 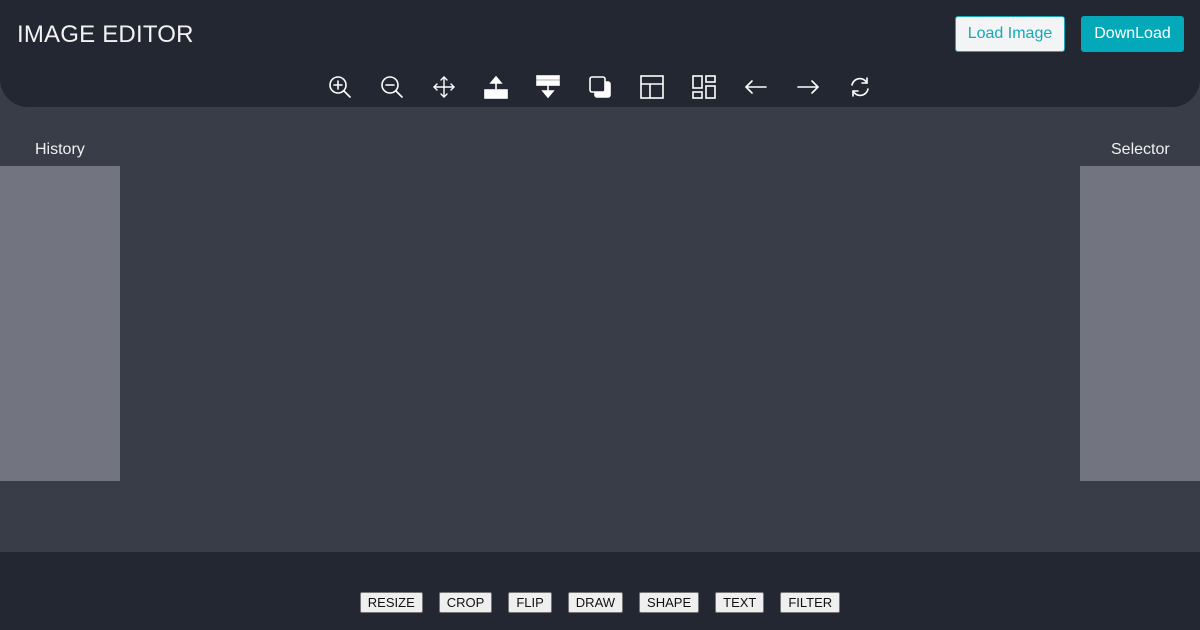 What do you see at coordinates (595, 602) in the screenshot?
I see `draw-button: DRAW` at bounding box center [595, 602].